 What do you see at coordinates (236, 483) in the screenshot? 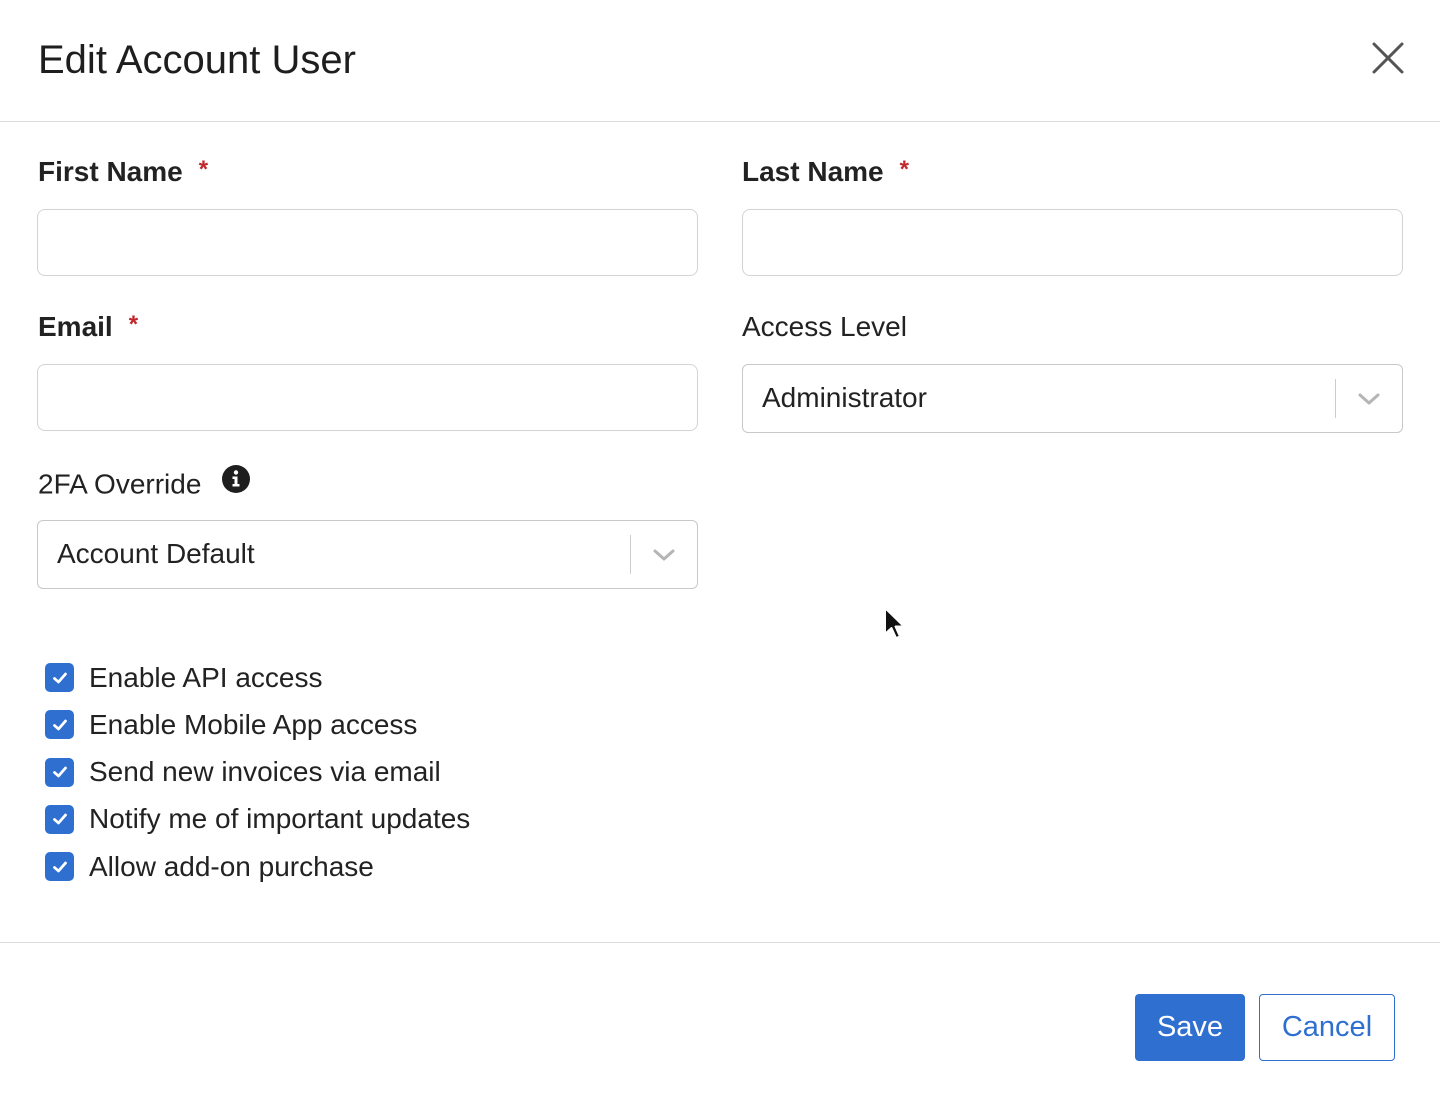
I see `info-icon` at bounding box center [236, 483].